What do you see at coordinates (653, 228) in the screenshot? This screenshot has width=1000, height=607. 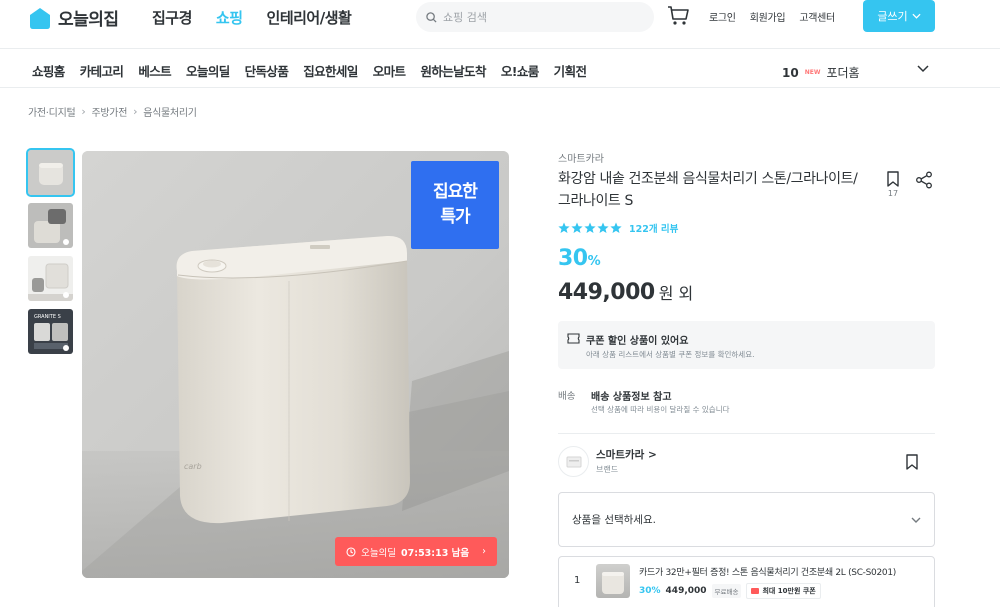 I see `review-count: 122개 리뷰` at bounding box center [653, 228].